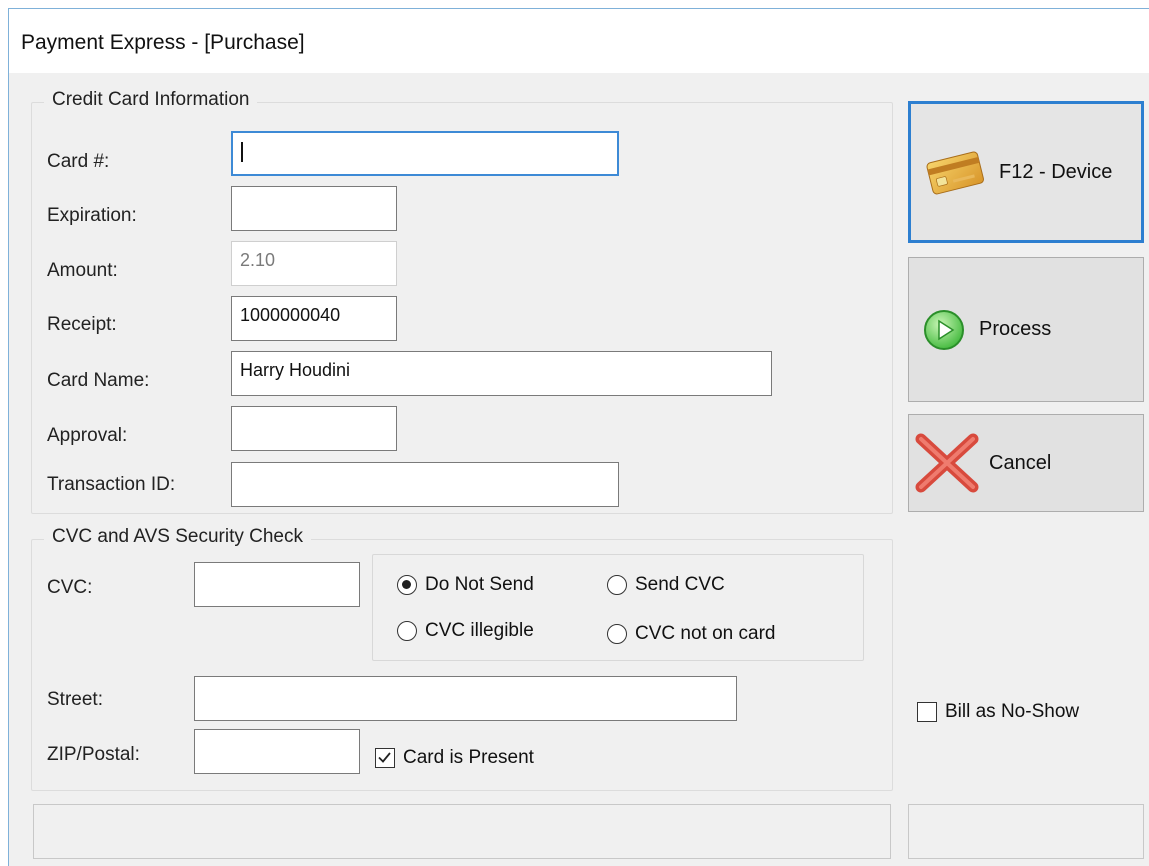 Image resolution: width=1149 pixels, height=866 pixels. I want to click on card-number-label: Card #:, so click(78, 161).